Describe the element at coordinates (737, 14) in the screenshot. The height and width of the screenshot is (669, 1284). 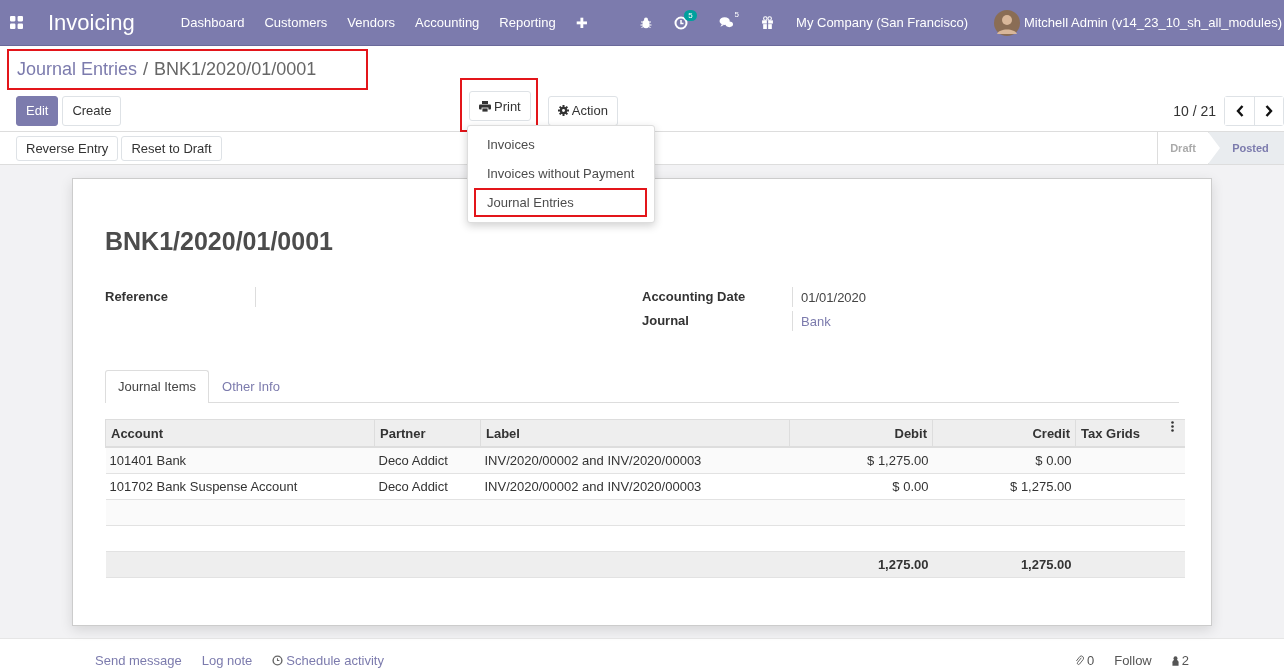
I see `message-count: 5` at that location.